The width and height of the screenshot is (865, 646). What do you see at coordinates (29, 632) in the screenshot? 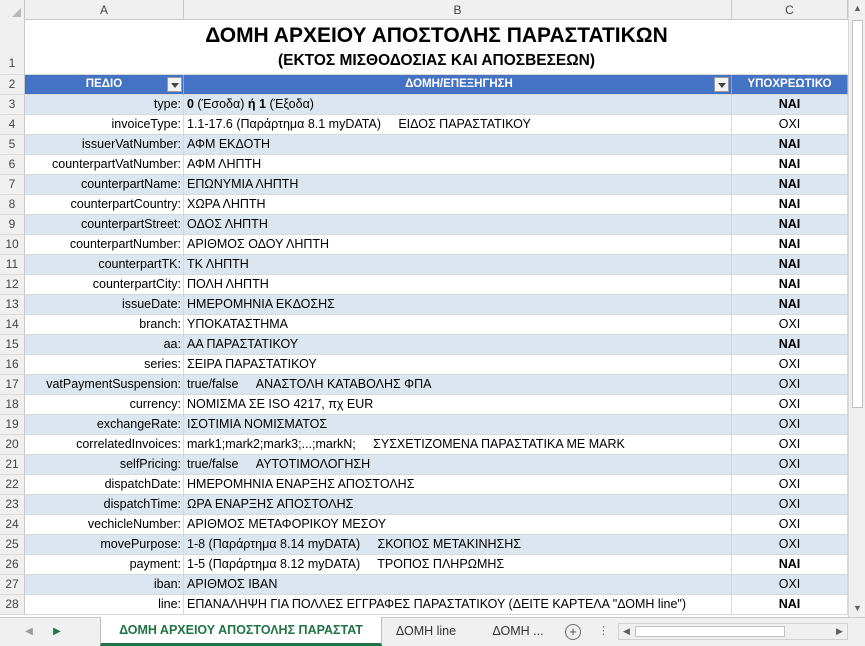
I see `tab-prev-icon: ◀` at bounding box center [29, 632].